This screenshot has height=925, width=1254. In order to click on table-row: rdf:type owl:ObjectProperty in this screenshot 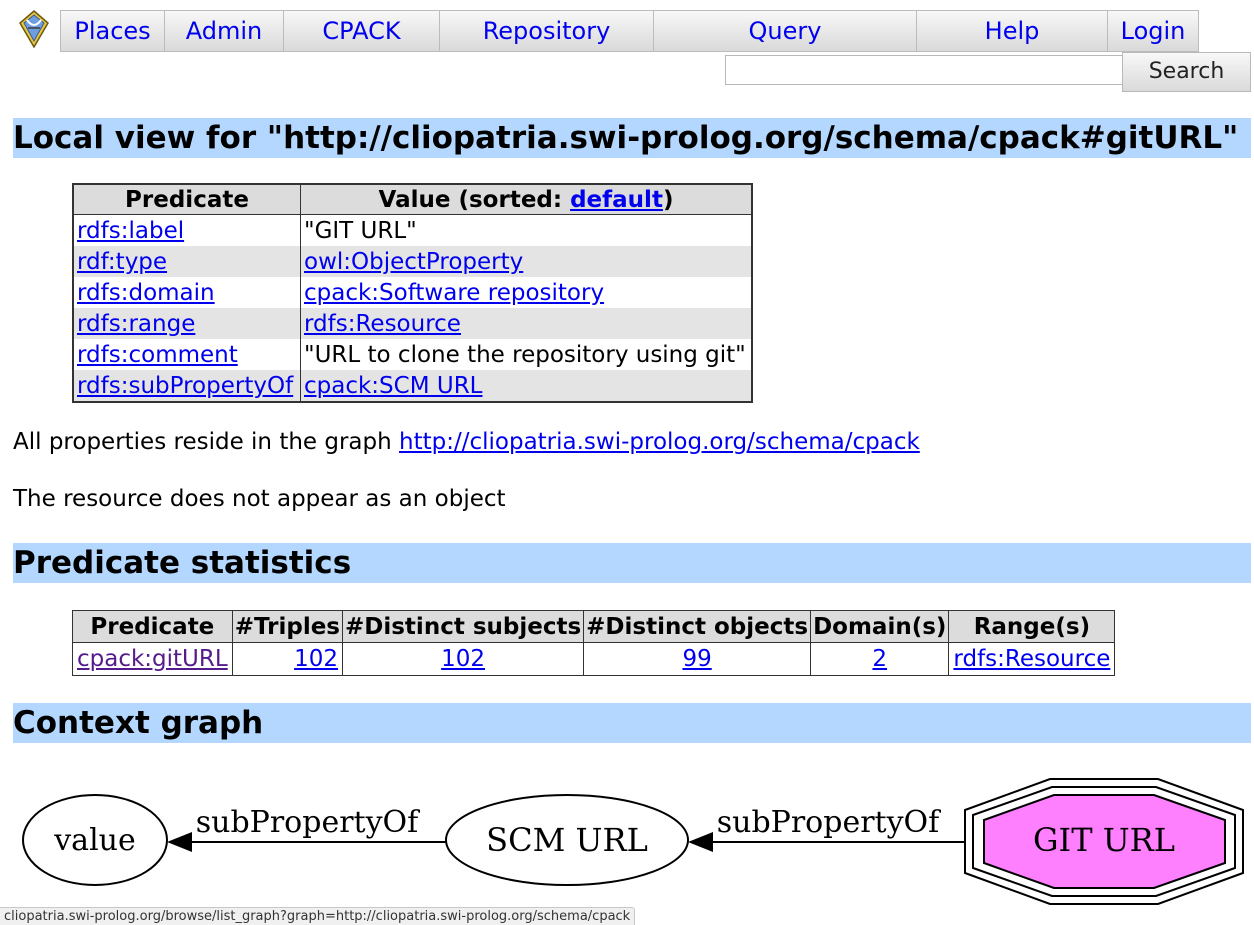, I will do `click(413, 261)`.